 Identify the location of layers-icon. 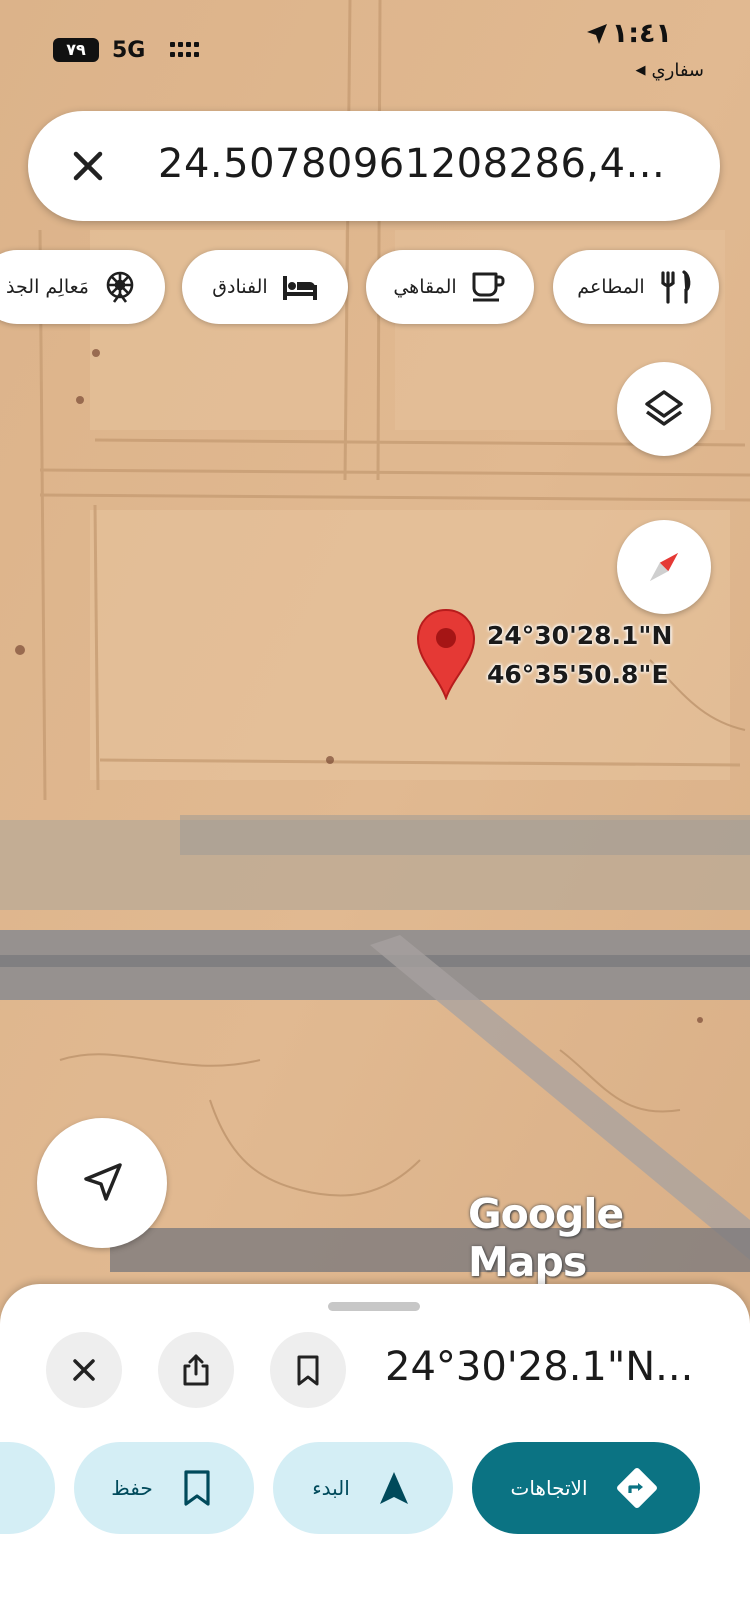
(664, 408).